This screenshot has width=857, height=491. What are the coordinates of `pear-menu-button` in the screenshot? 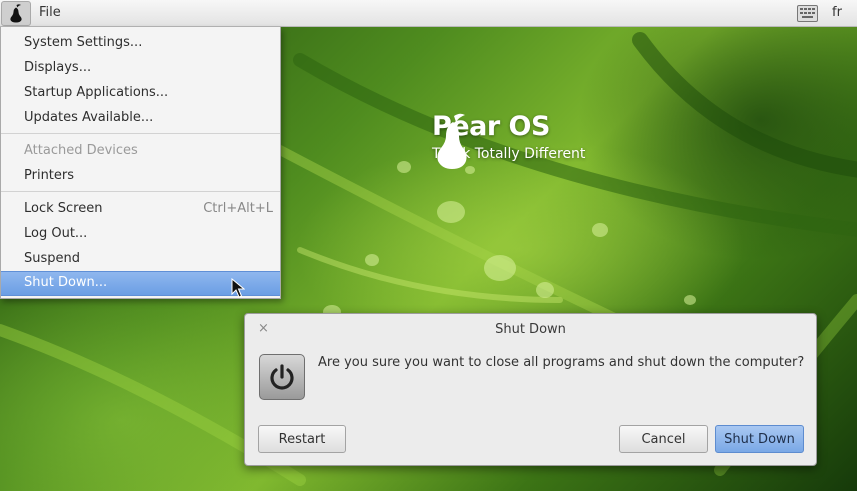 It's located at (16, 13).